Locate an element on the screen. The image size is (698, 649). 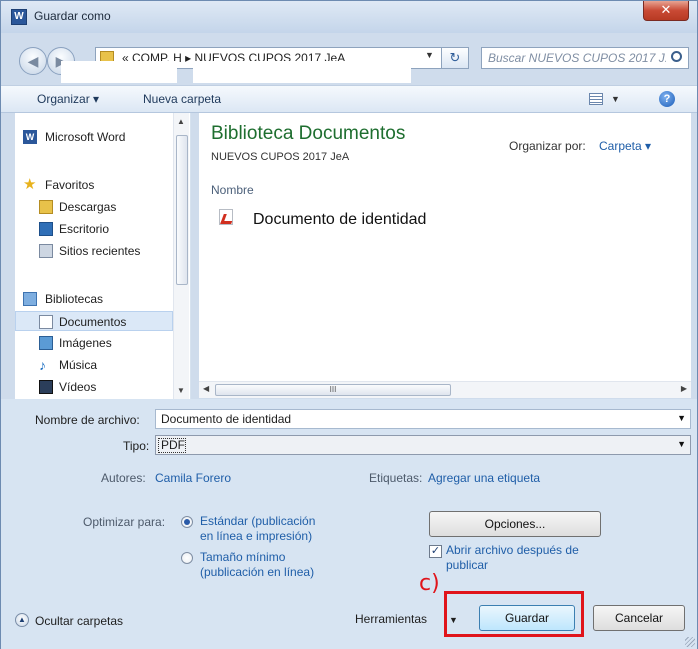
word-icon: W is located at coordinates (30, 137).